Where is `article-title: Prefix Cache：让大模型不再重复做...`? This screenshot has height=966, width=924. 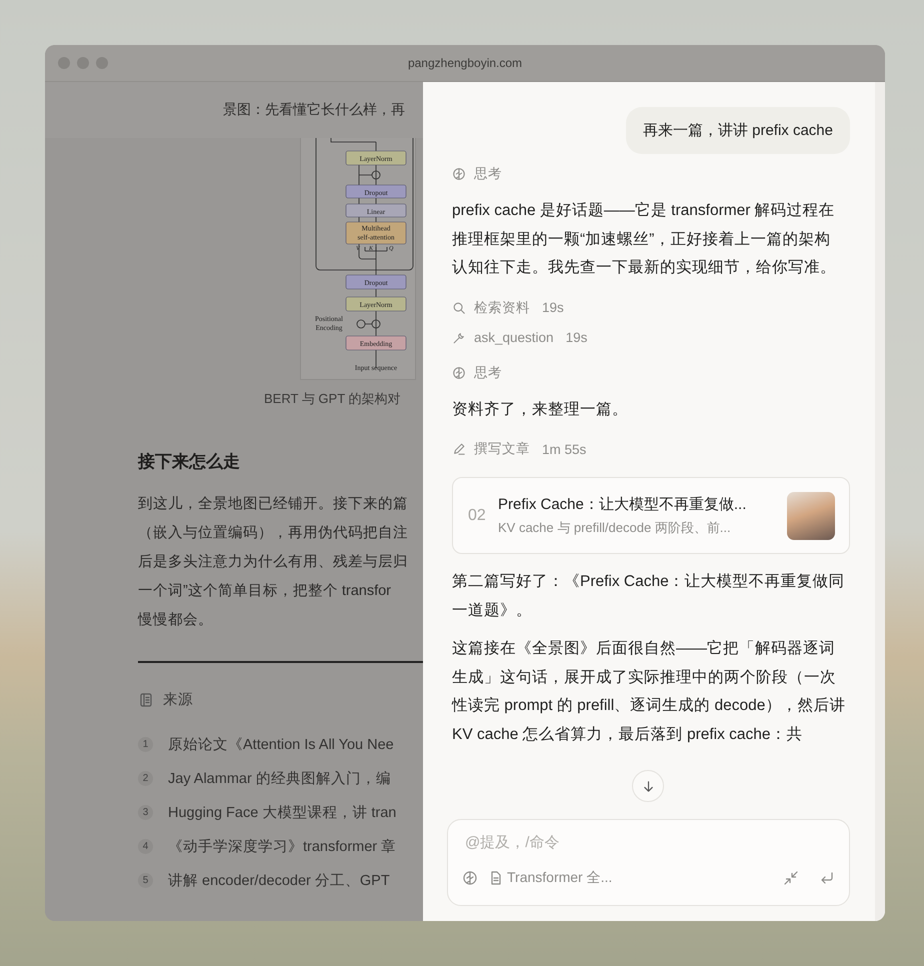
article-title: Prefix Cache：让大模型不再重复做... is located at coordinates (623, 504).